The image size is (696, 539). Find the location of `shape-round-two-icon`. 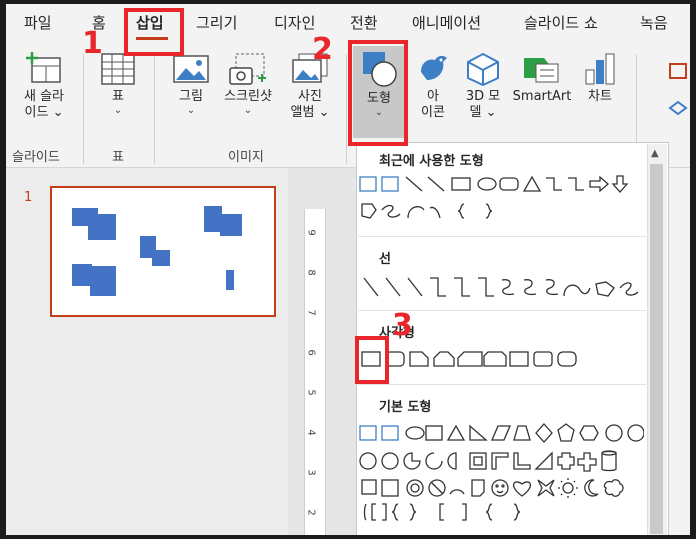

shape-round-two-icon is located at coordinates (543, 359).